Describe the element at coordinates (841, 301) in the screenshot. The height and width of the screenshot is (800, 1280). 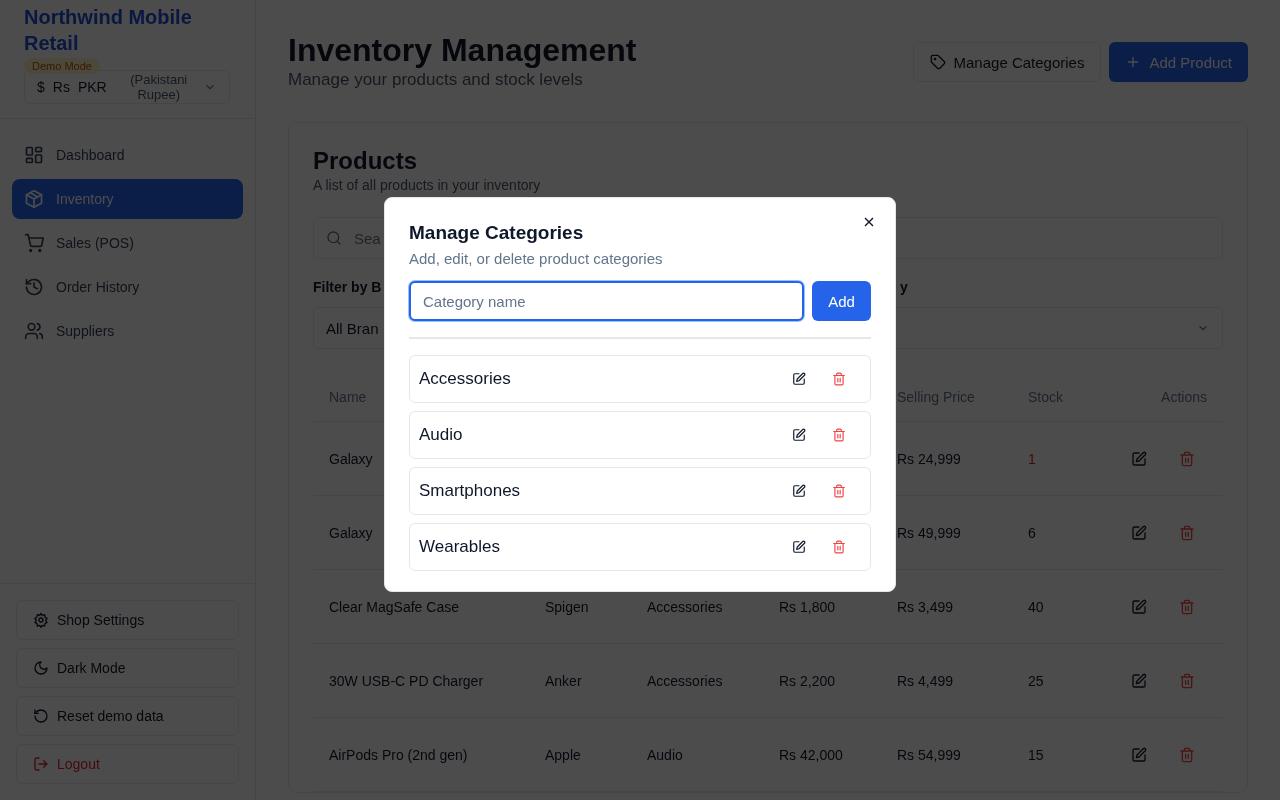
I see `add-button: Add` at that location.